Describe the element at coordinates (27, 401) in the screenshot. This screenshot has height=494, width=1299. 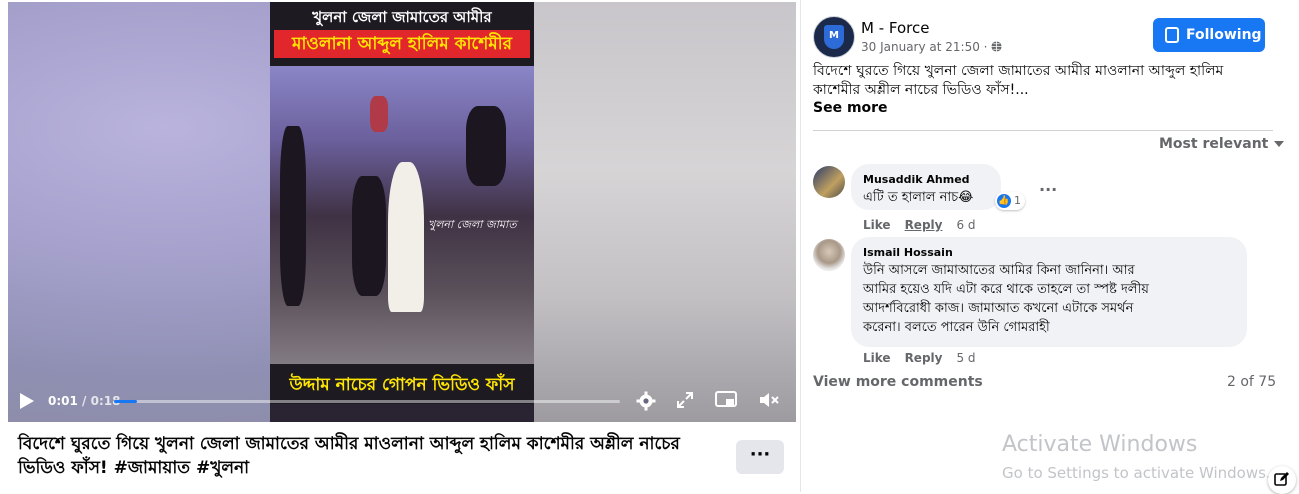
I see `play-icon` at that location.